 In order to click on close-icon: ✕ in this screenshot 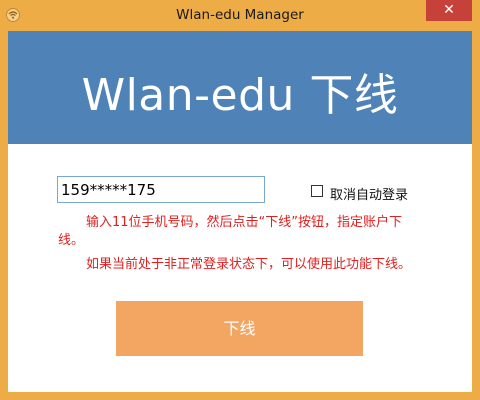, I will do `click(449, 10)`.